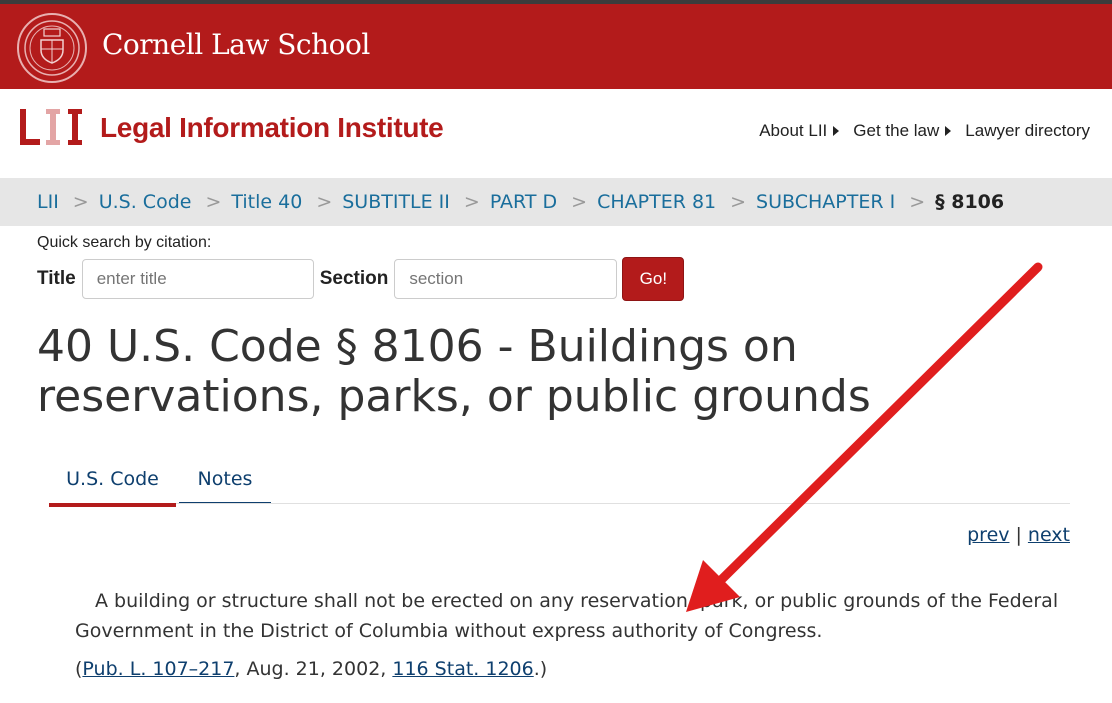  What do you see at coordinates (354, 278) in the screenshot?
I see `section-field-label: Section` at bounding box center [354, 278].